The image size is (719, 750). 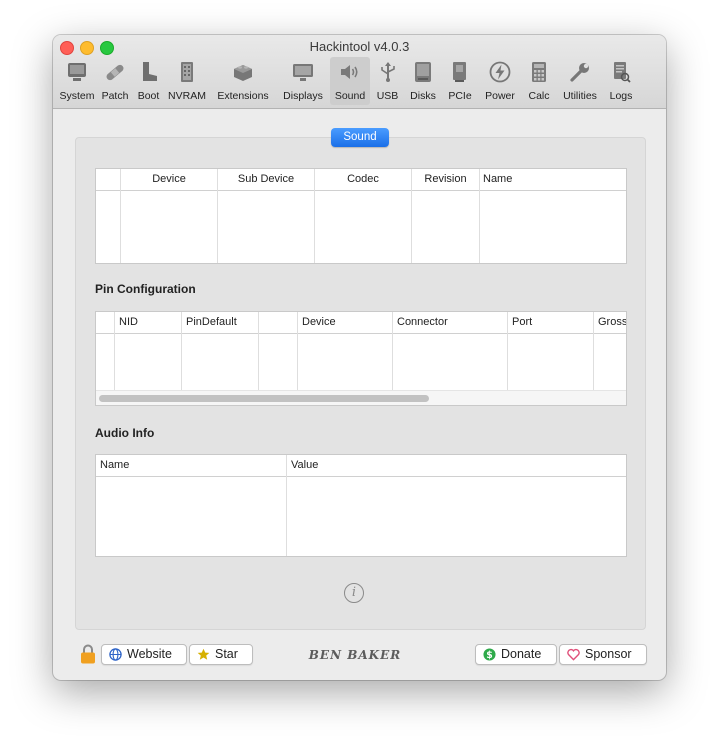 I want to click on usb-icon, so click(x=387, y=72).